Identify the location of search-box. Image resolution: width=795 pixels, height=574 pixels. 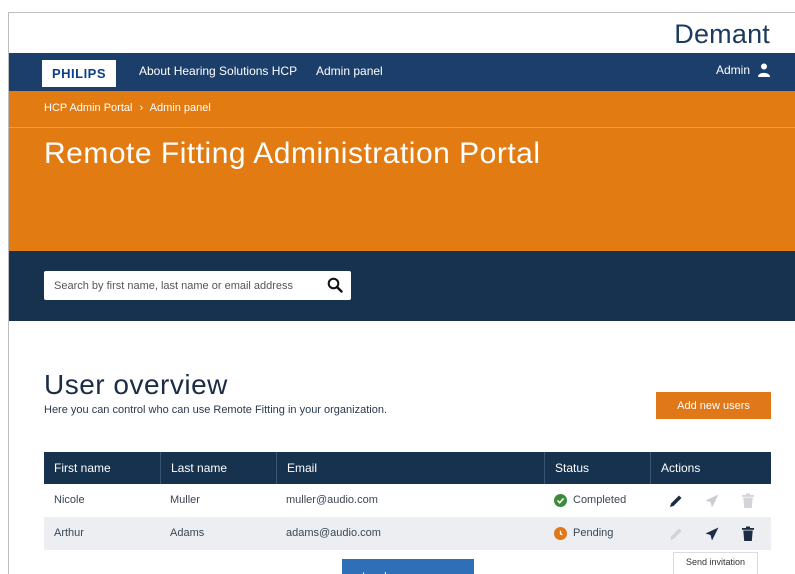
(197, 285).